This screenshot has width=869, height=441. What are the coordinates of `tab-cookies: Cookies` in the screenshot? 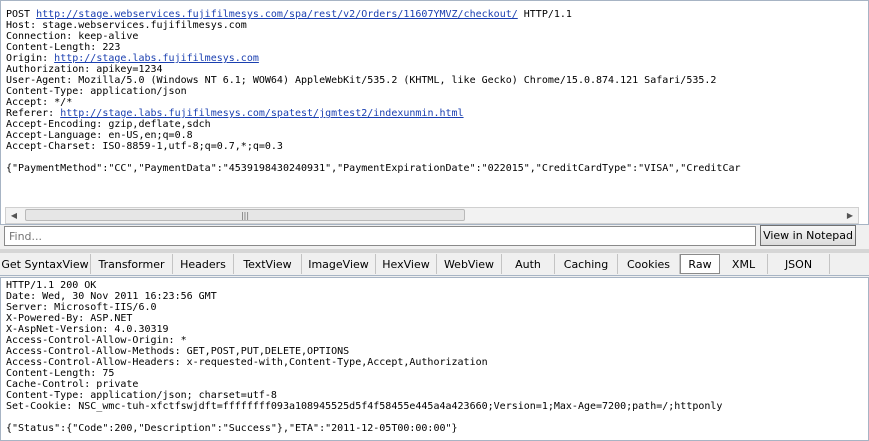 It's located at (649, 264).